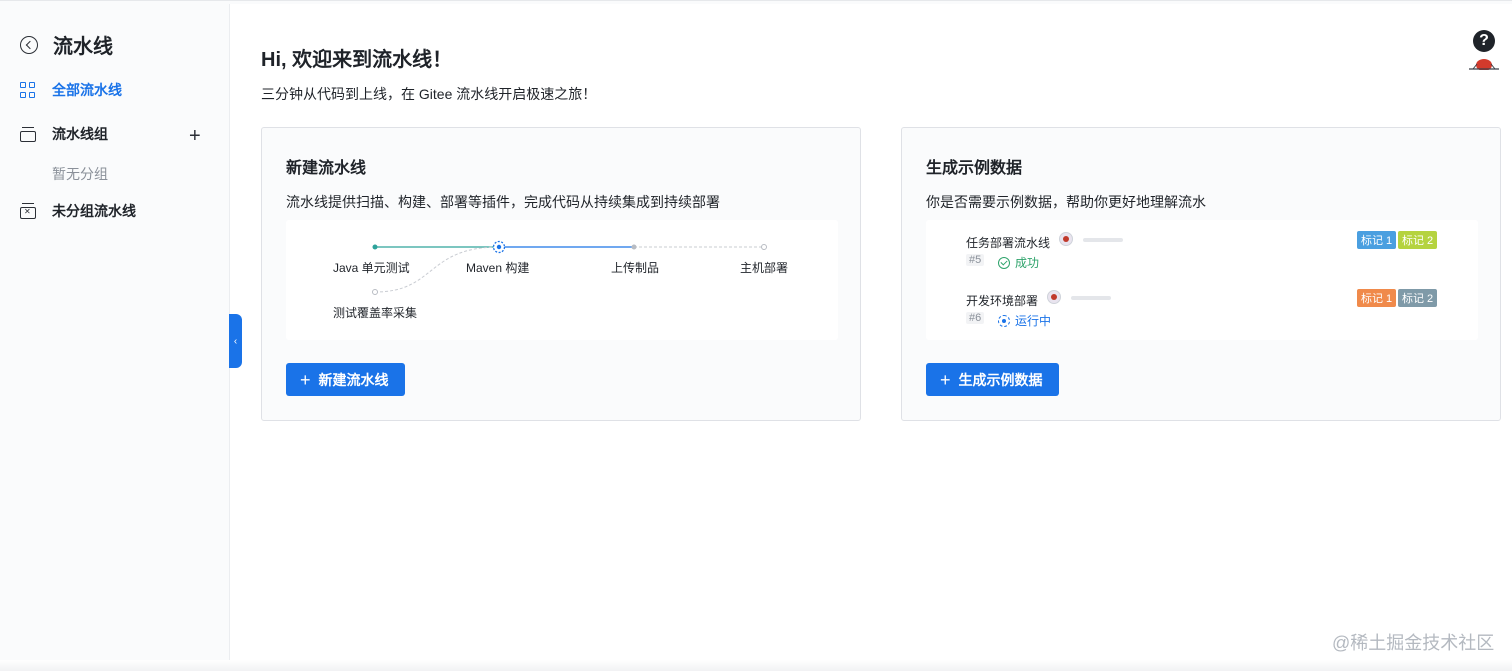 This screenshot has width=1512, height=671. What do you see at coordinates (1008, 243) in the screenshot?
I see `sample-row-name: 任务部署流水线` at bounding box center [1008, 243].